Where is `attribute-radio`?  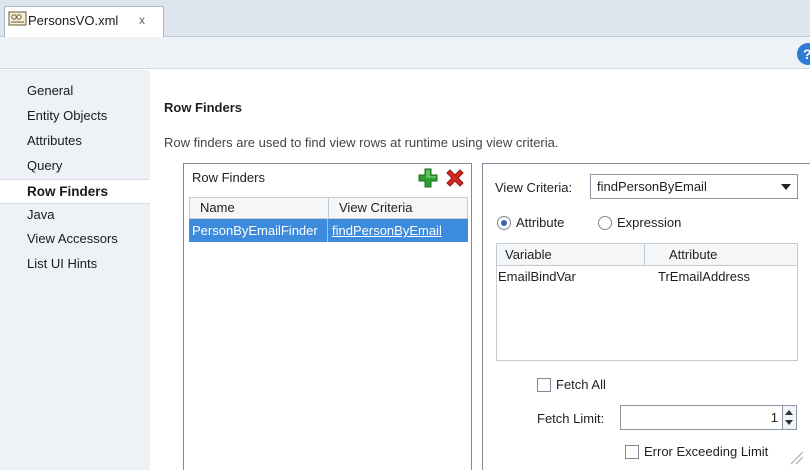
attribute-radio is located at coordinates (504, 223).